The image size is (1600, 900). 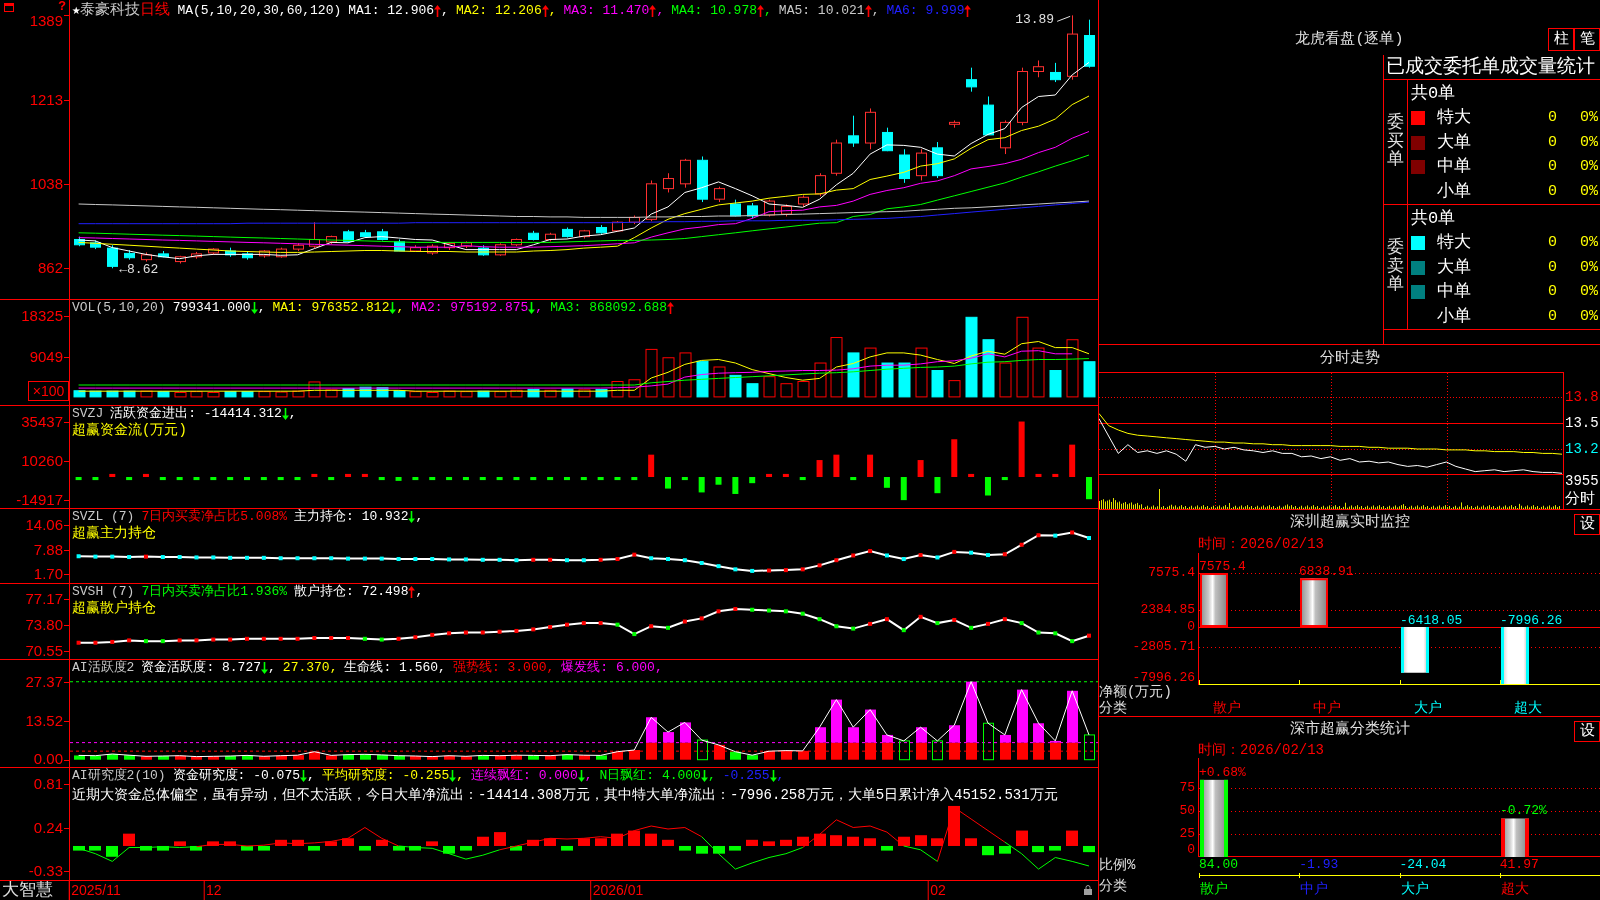 I want to click on axis-label: 50, so click(x=1187, y=811).